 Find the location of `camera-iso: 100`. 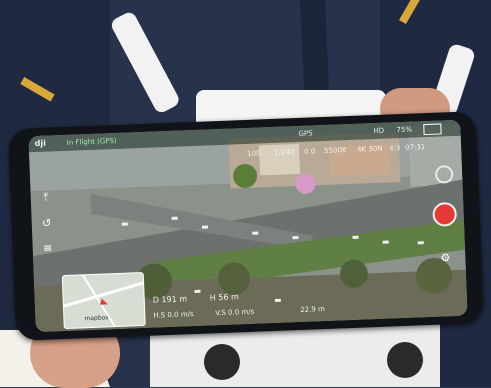

camera-iso: 100 is located at coordinates (254, 153).